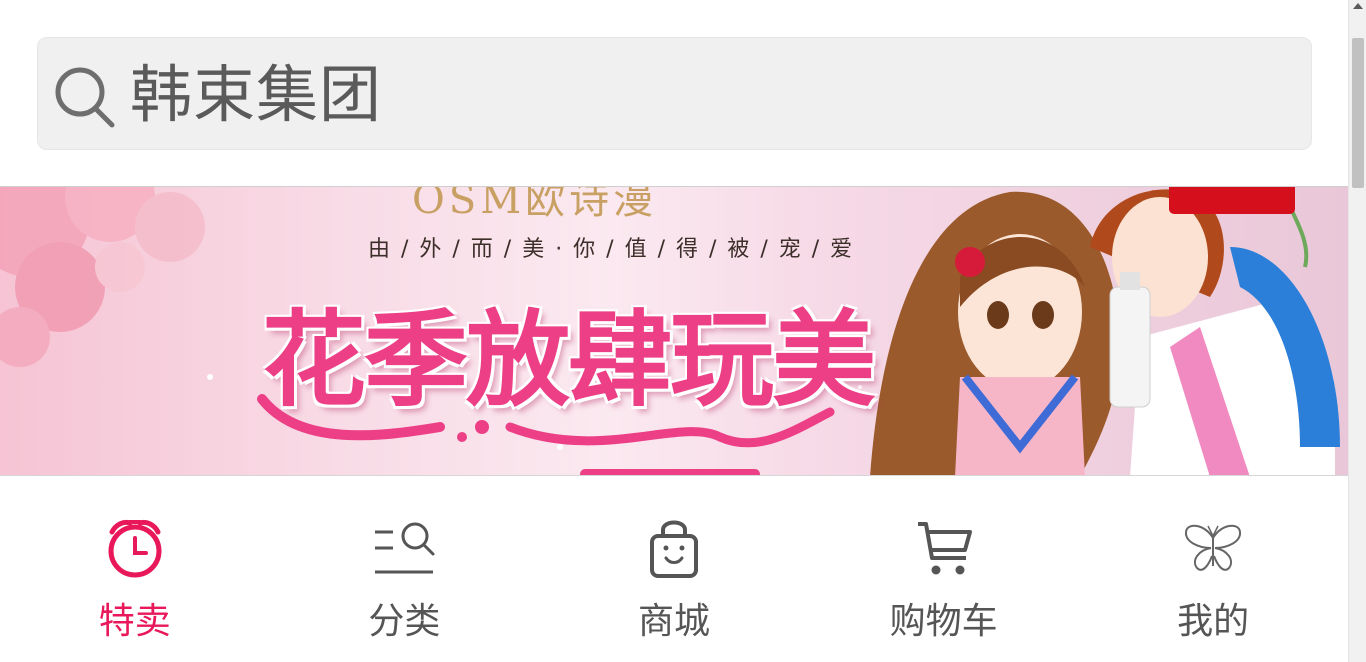 The height and width of the screenshot is (662, 1366). Describe the element at coordinates (1232, 200) in the screenshot. I see `promo-tag` at that location.